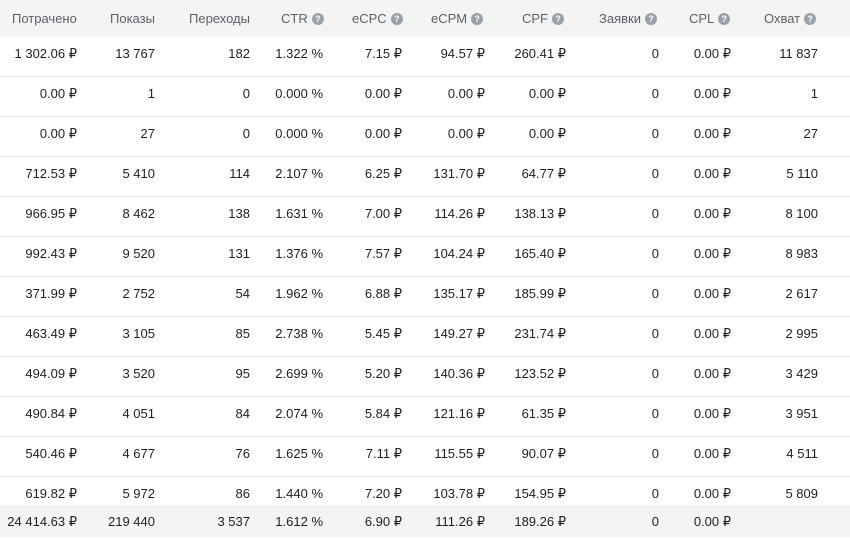  I want to click on cell-ctr: 2.074 %, so click(299, 413).